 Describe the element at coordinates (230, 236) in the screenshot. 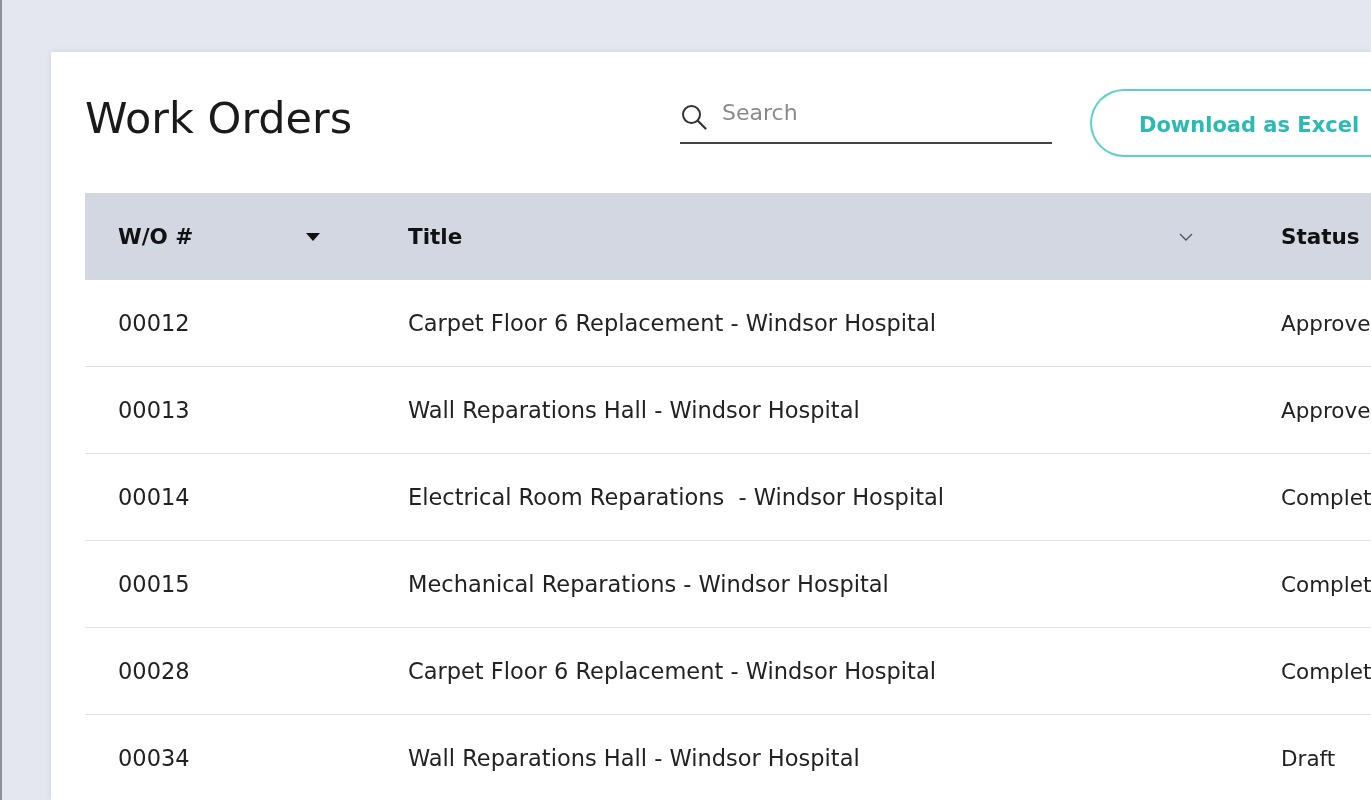

I see `column-header: W/O #` at that location.